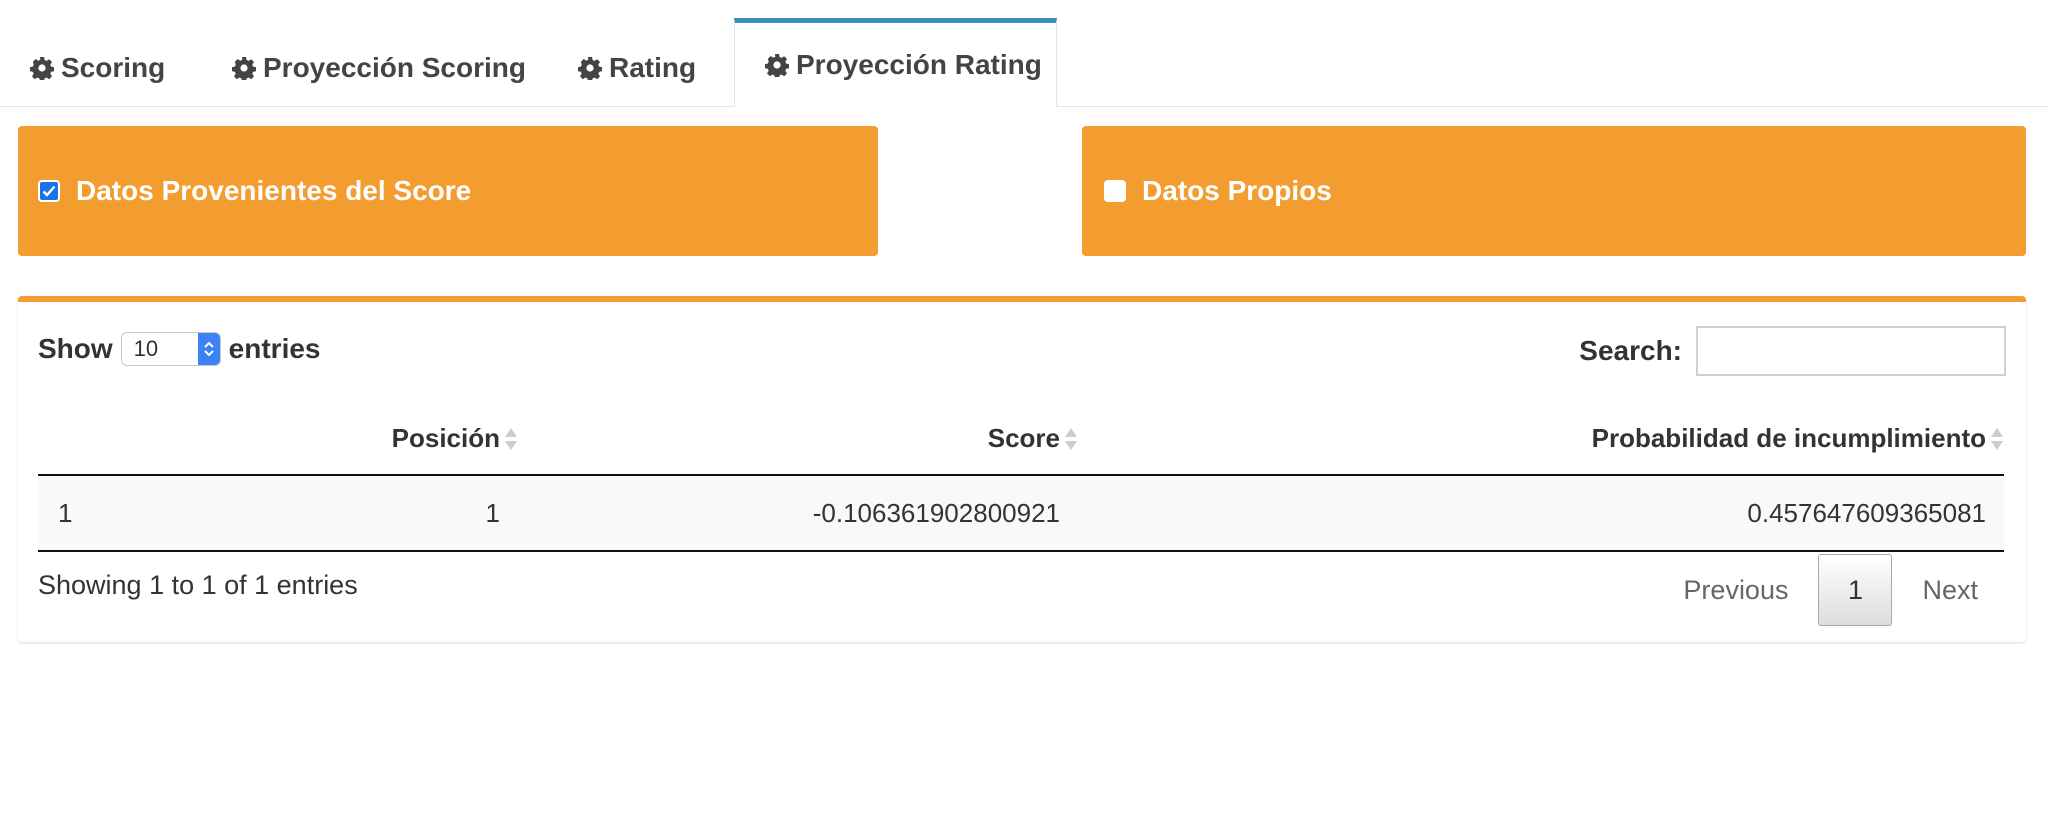  I want to click on table-info: Showing 1 to 1 of 1 entries, so click(198, 585).